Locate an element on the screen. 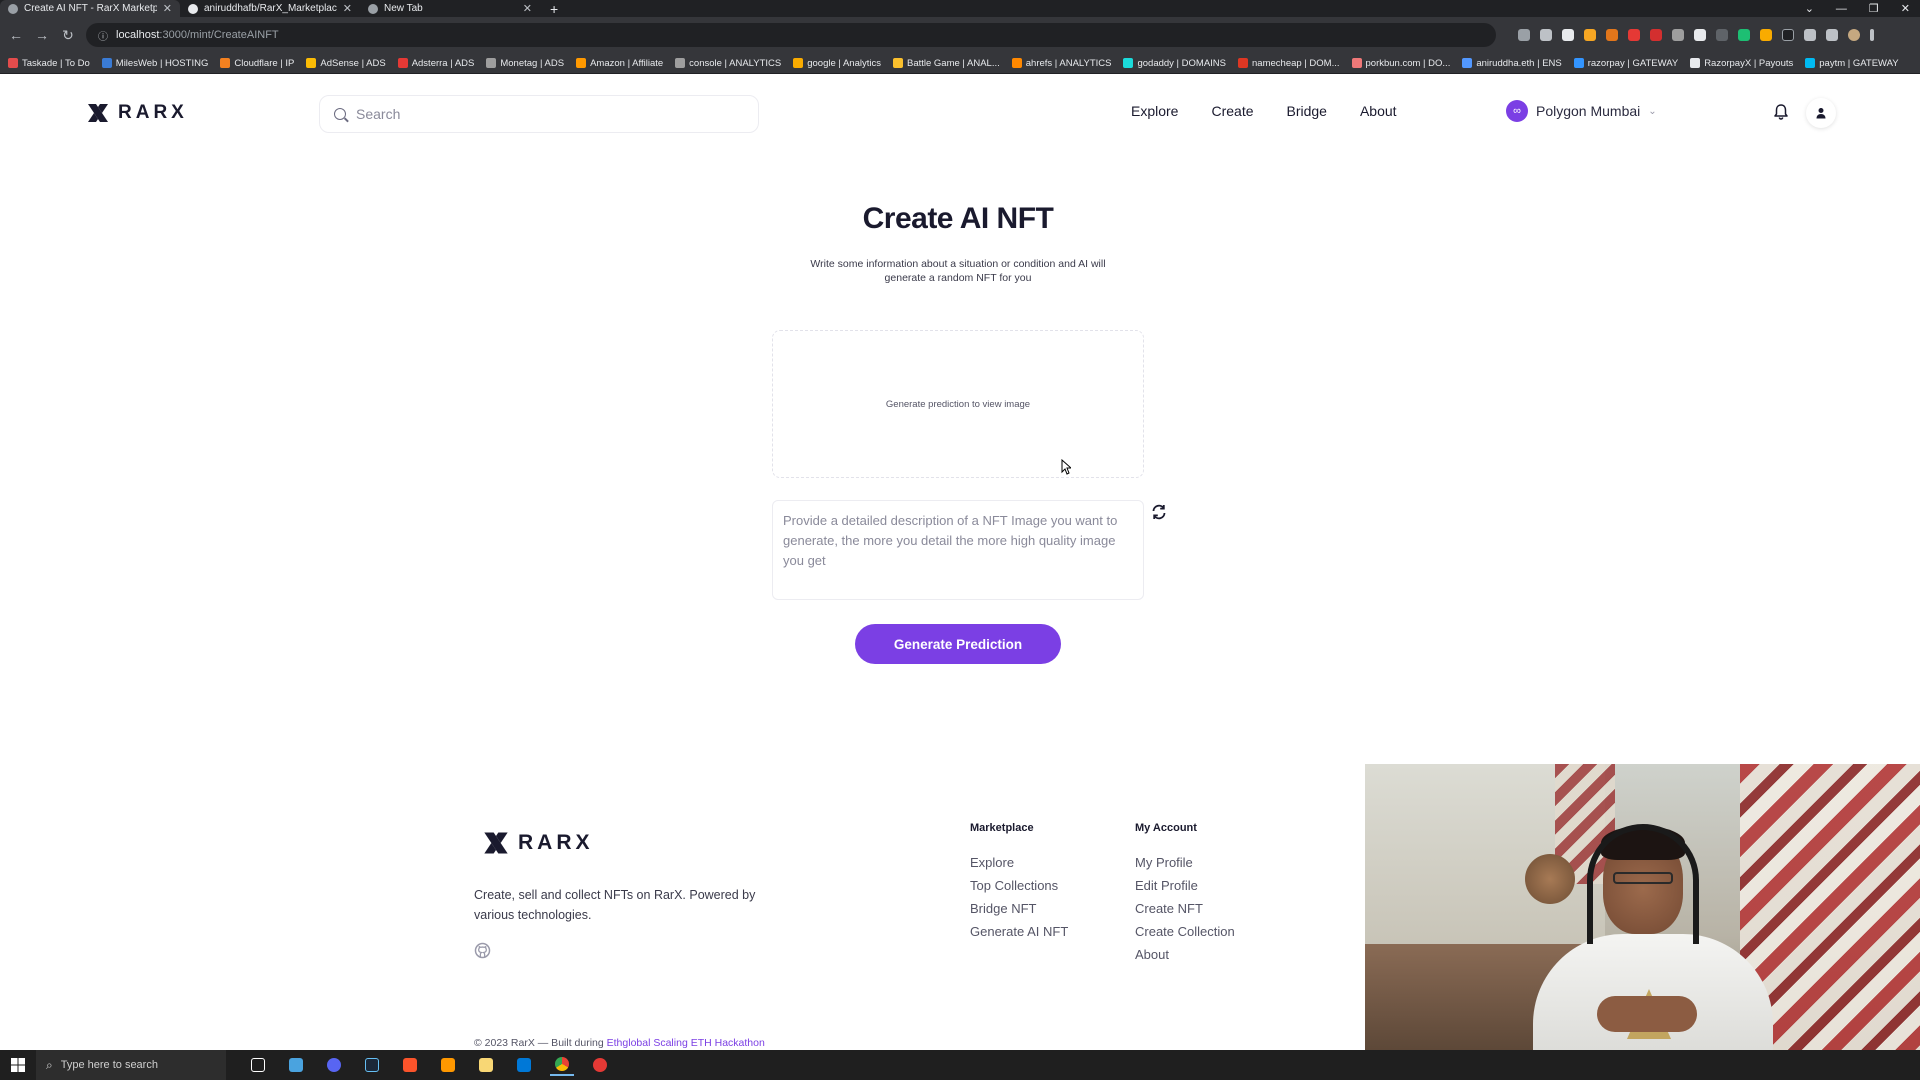 The height and width of the screenshot is (1080, 1920). nav-bridge: Bridge is located at coordinates (1307, 111).